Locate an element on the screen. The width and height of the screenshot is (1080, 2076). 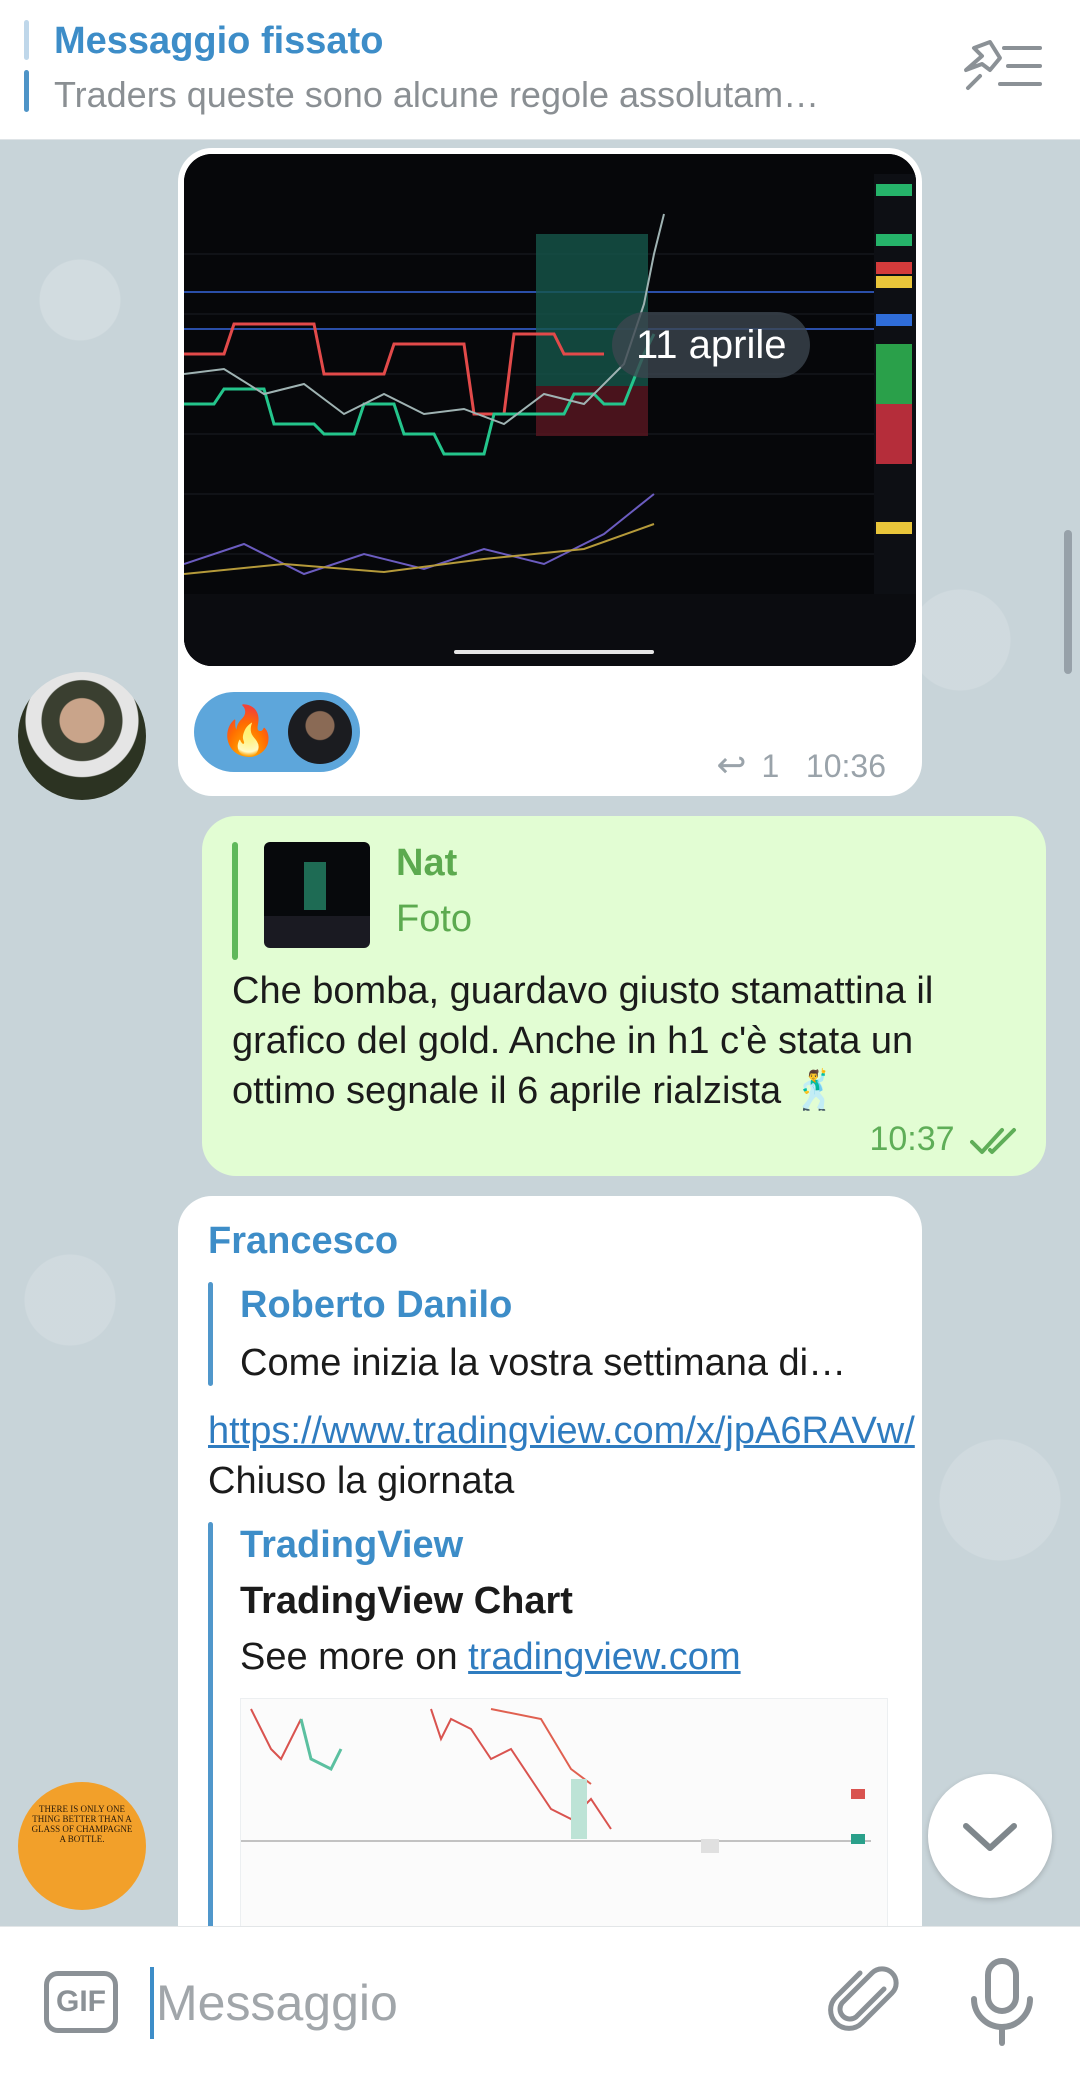
microphone-icon is located at coordinates (1002, 2001).